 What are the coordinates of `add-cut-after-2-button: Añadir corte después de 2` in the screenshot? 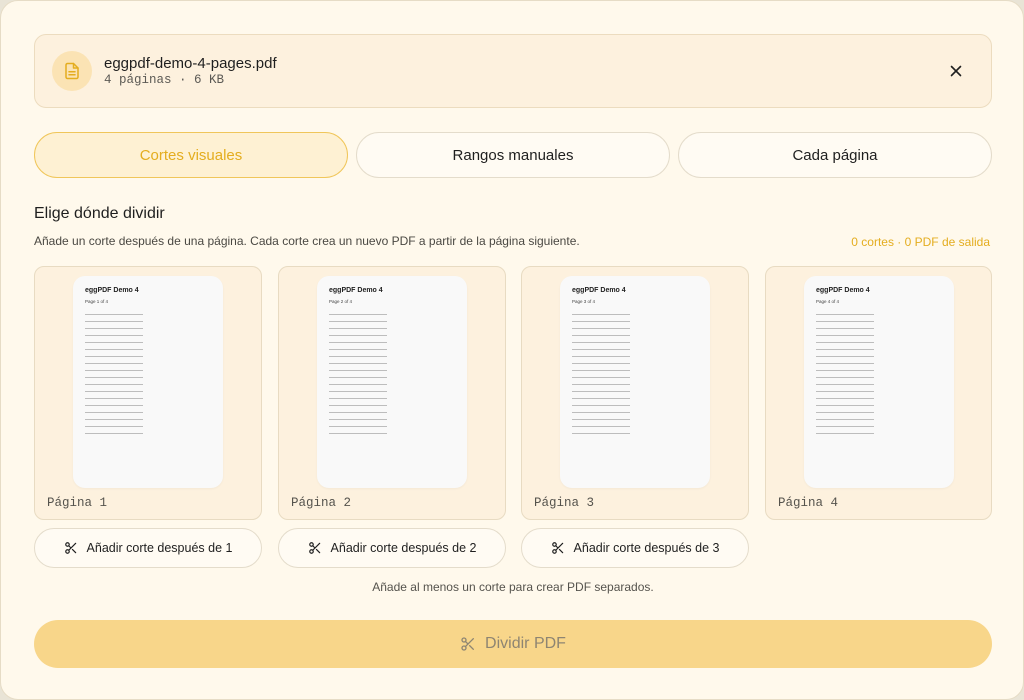 It's located at (392, 548).